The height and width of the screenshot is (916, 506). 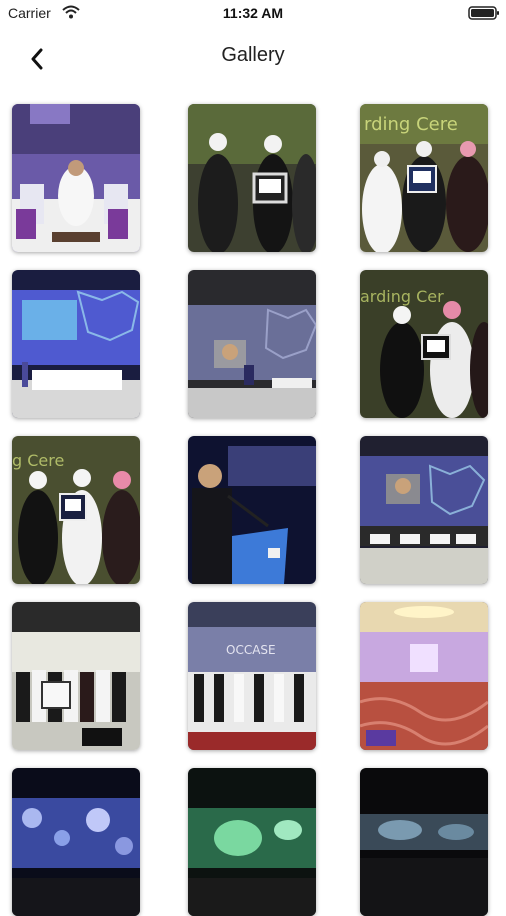 What do you see at coordinates (402, 296) in the screenshot?
I see `svg-text: arding Cer` at bounding box center [402, 296].